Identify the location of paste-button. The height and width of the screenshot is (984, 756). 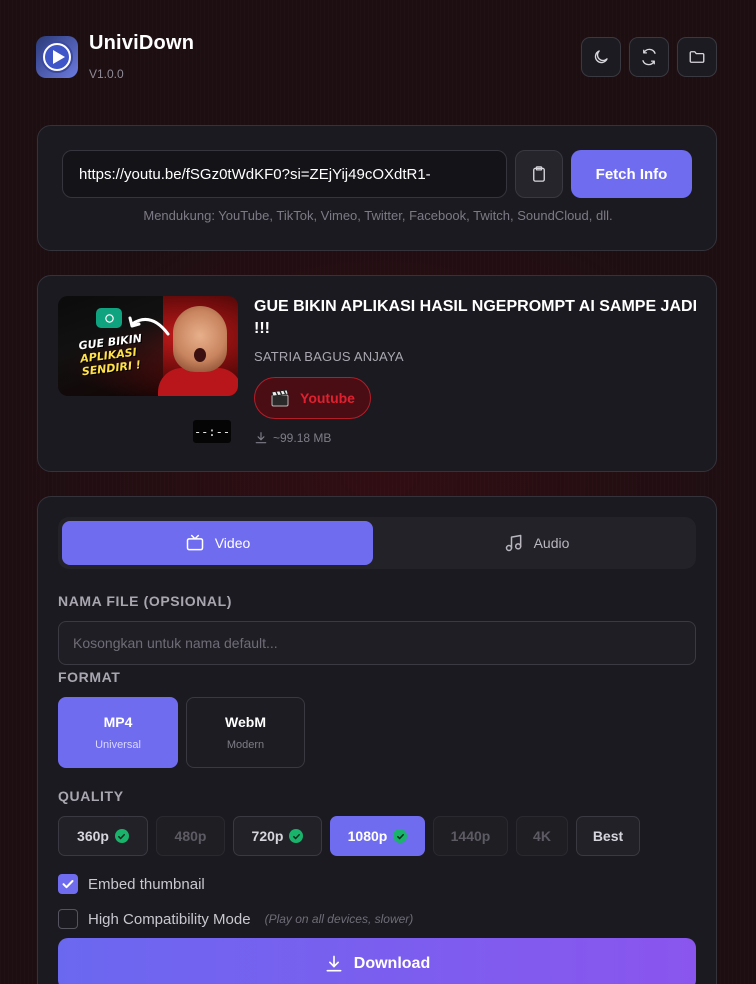
(539, 174).